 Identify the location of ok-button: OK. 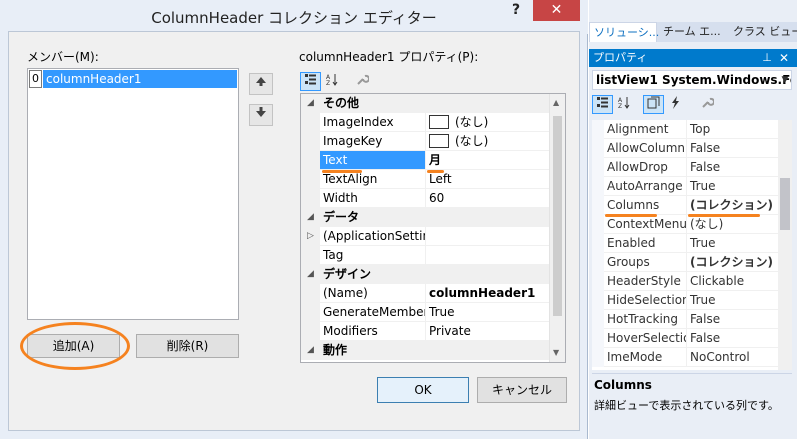
(423, 390).